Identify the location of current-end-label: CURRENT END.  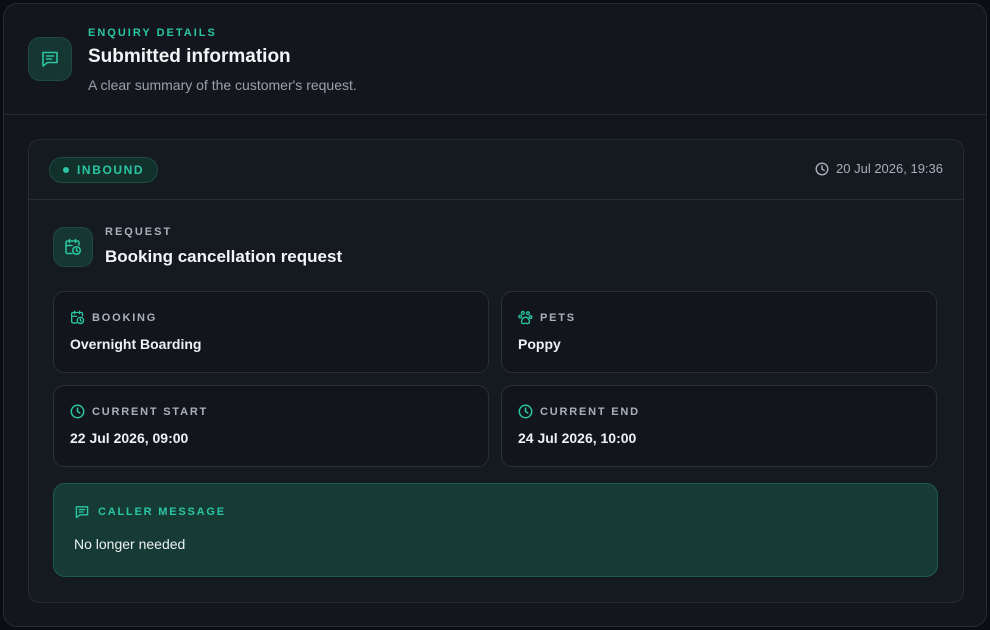
(590, 411).